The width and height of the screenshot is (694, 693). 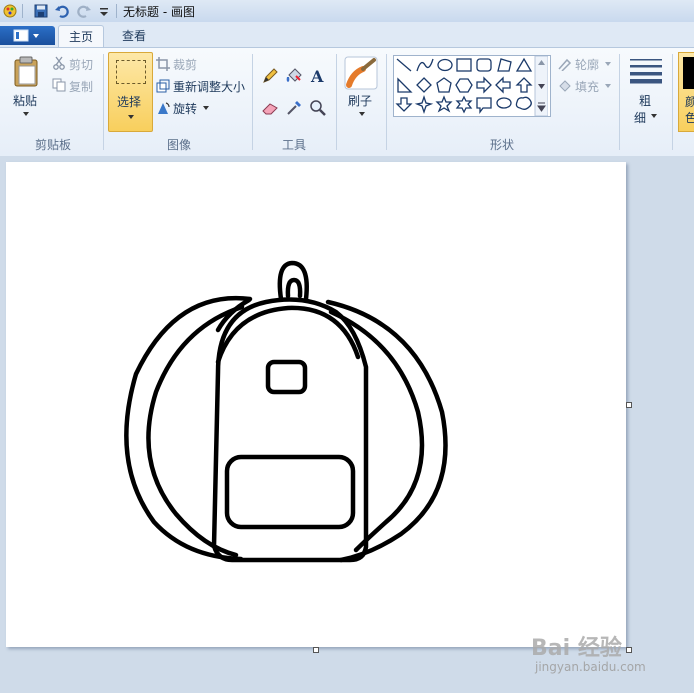 What do you see at coordinates (504, 65) in the screenshot?
I see `polygon-shape-icon` at bounding box center [504, 65].